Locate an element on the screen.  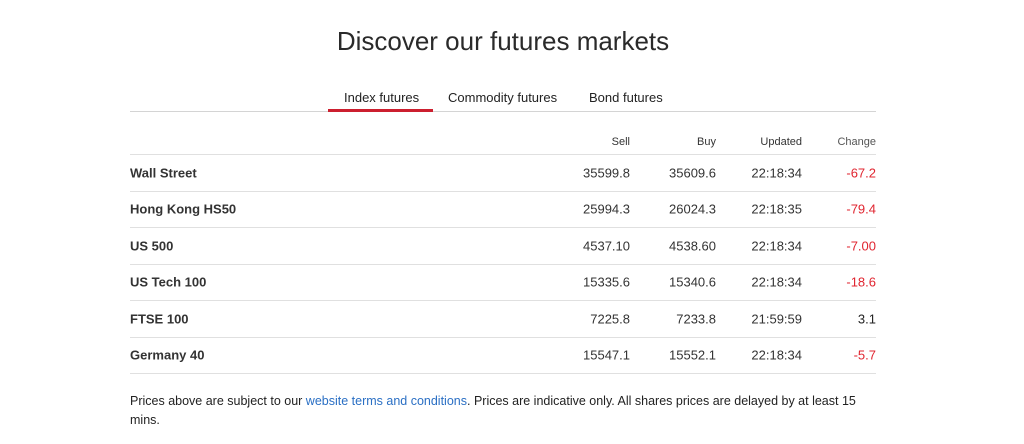
sell-price: 25994.3 is located at coordinates (606, 209).